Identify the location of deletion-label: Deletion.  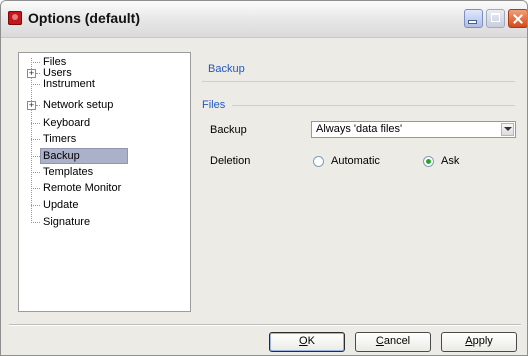
(230, 161).